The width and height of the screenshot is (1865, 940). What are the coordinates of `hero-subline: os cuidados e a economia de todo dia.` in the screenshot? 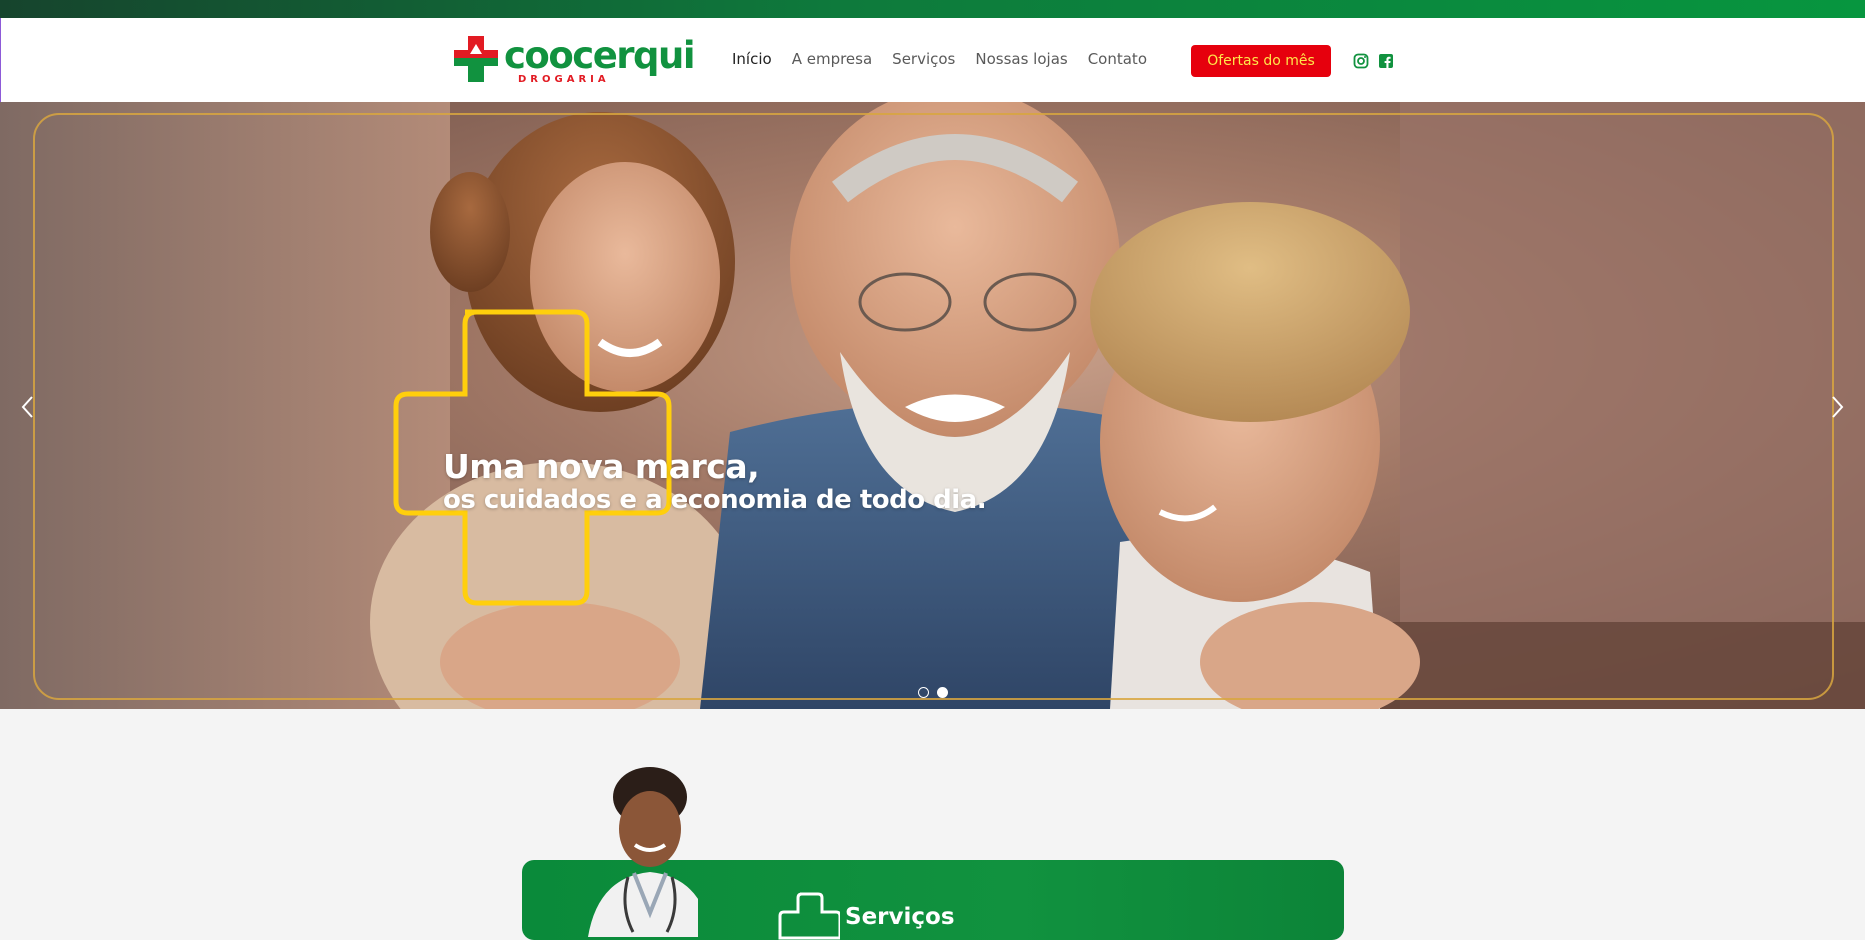 It's located at (715, 500).